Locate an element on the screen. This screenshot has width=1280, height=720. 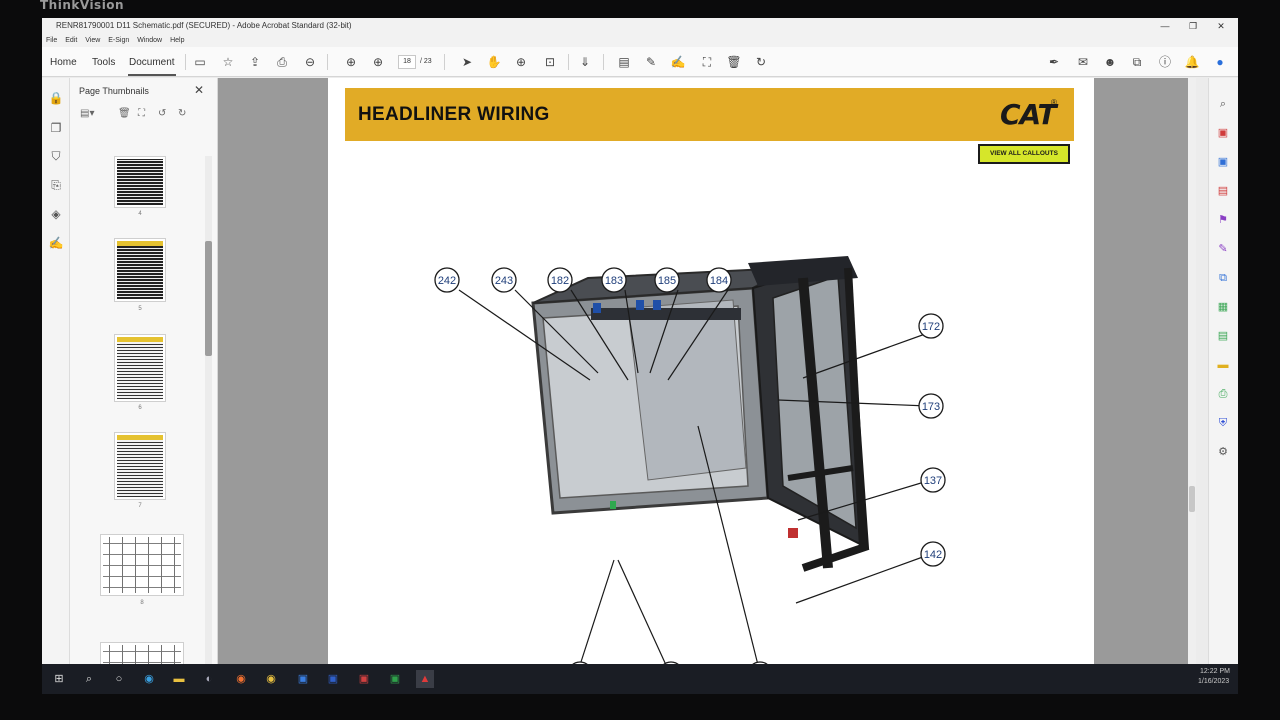
menu-file: File is located at coordinates (51, 40).